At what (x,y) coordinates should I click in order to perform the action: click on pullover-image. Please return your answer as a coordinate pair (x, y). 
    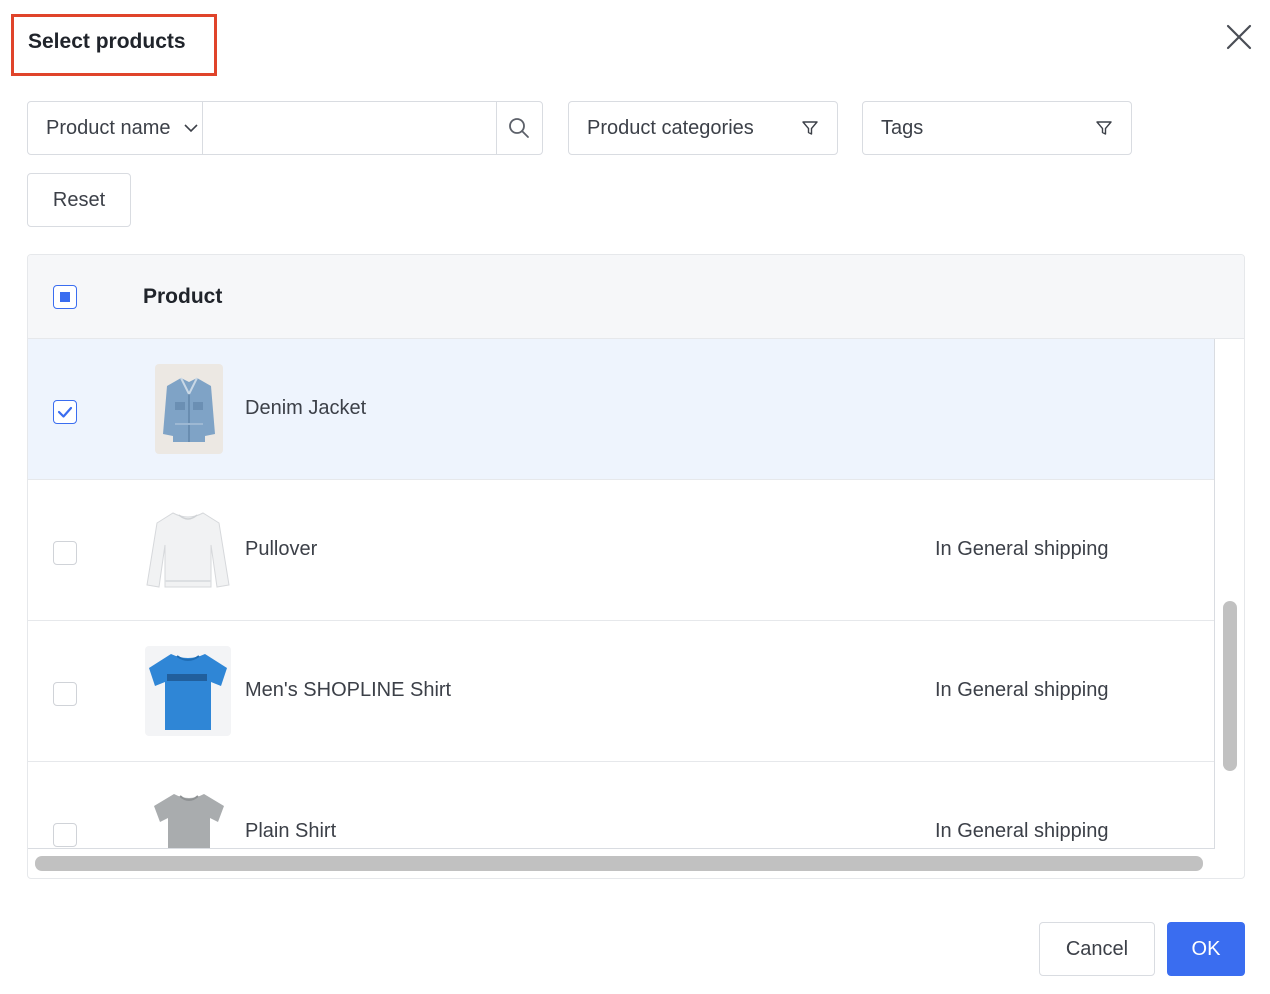
    Looking at the image, I should click on (188, 550).